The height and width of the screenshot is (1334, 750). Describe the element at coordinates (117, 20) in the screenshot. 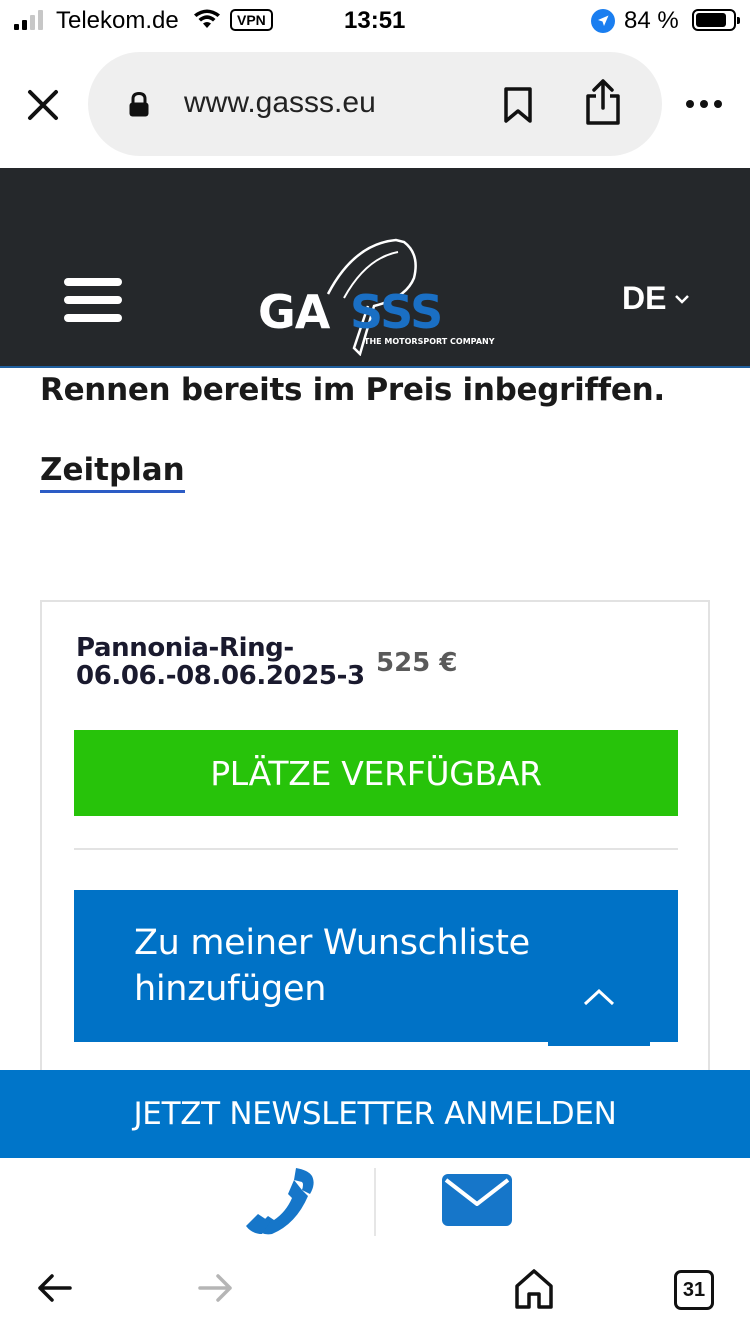

I see `carrier-name: Telekom.de` at that location.